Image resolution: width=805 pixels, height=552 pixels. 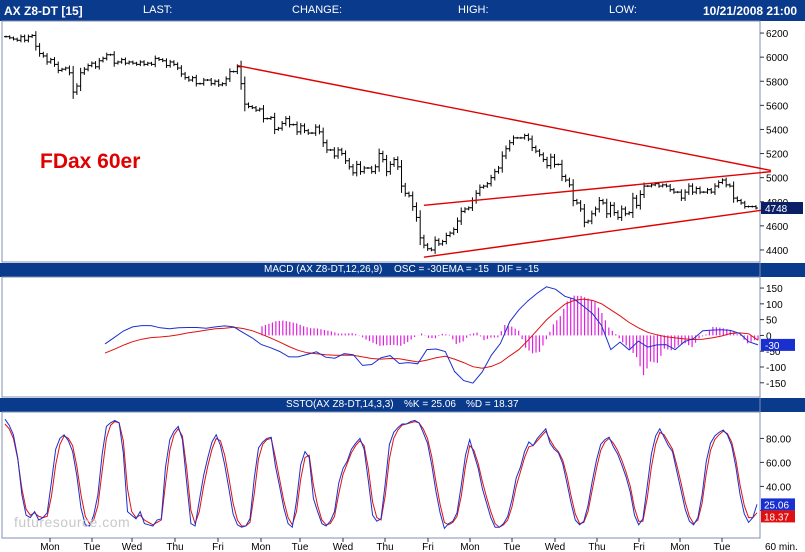 What do you see at coordinates (72, 522) in the screenshot?
I see `watermark: futuresource.com` at bounding box center [72, 522].